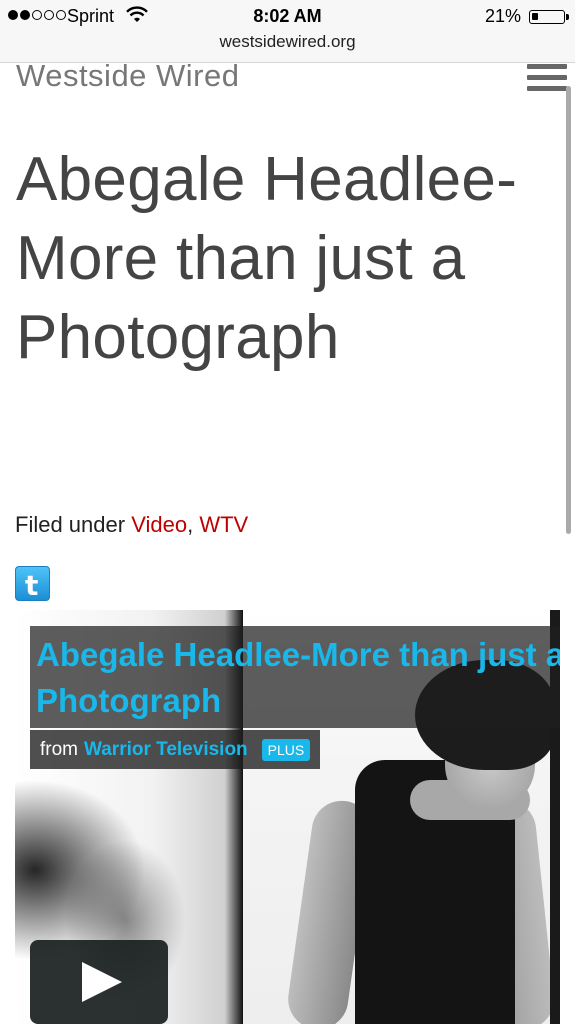 The width and height of the screenshot is (575, 1024). I want to click on filed-under: Filed under Video, WTV, so click(132, 524).